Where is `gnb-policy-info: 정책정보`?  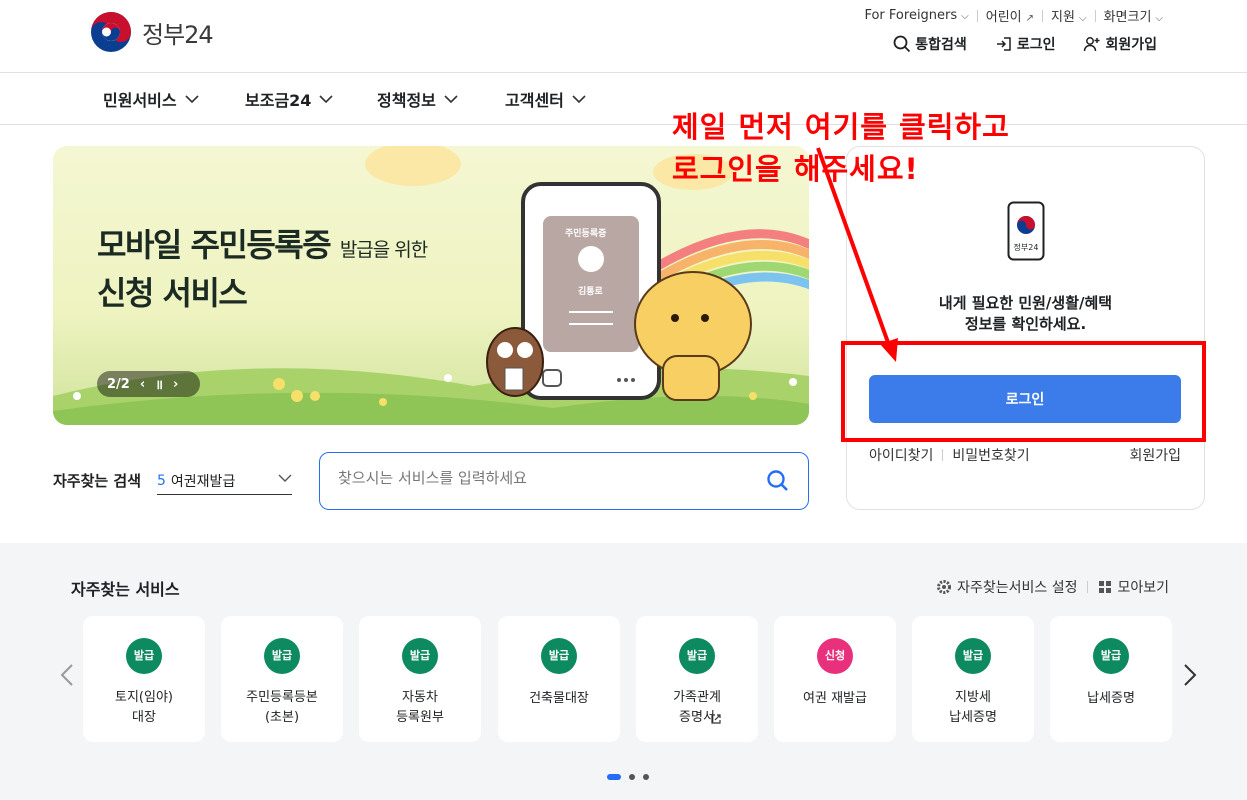
gnb-policy-info: 정책정보 is located at coordinates (417, 99).